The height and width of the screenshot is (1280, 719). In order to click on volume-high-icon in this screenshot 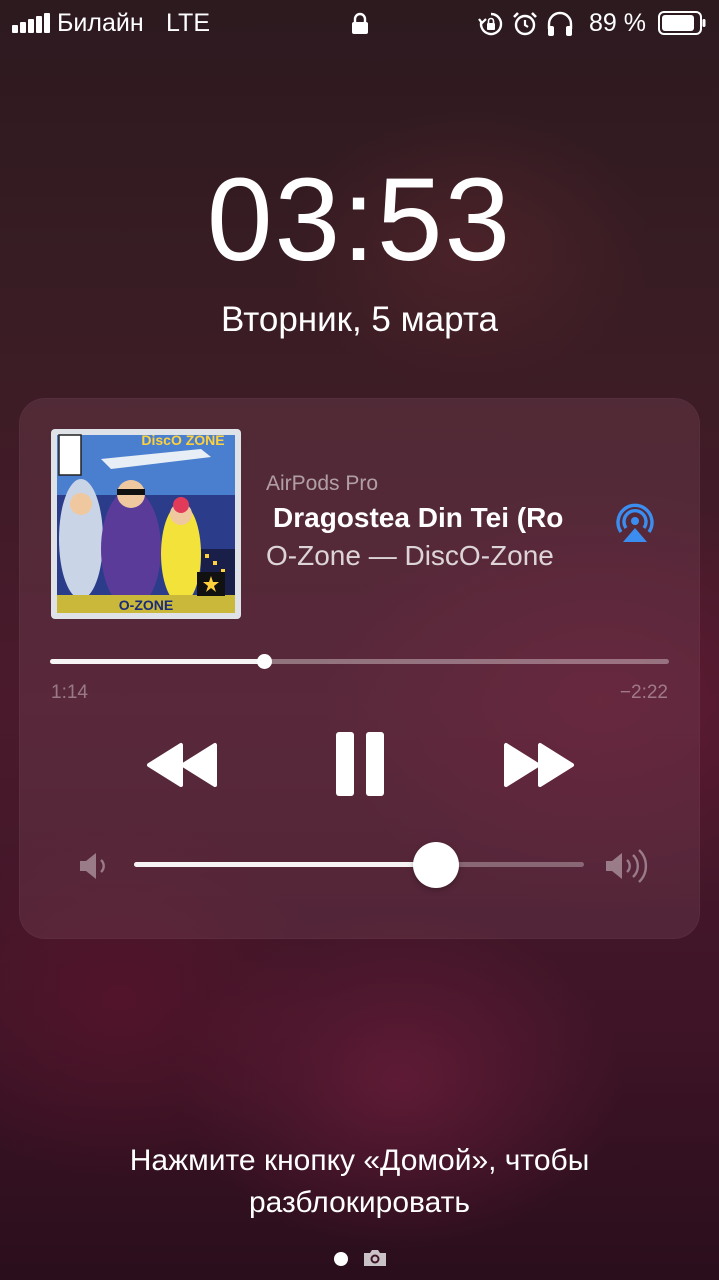, I will do `click(627, 866)`.